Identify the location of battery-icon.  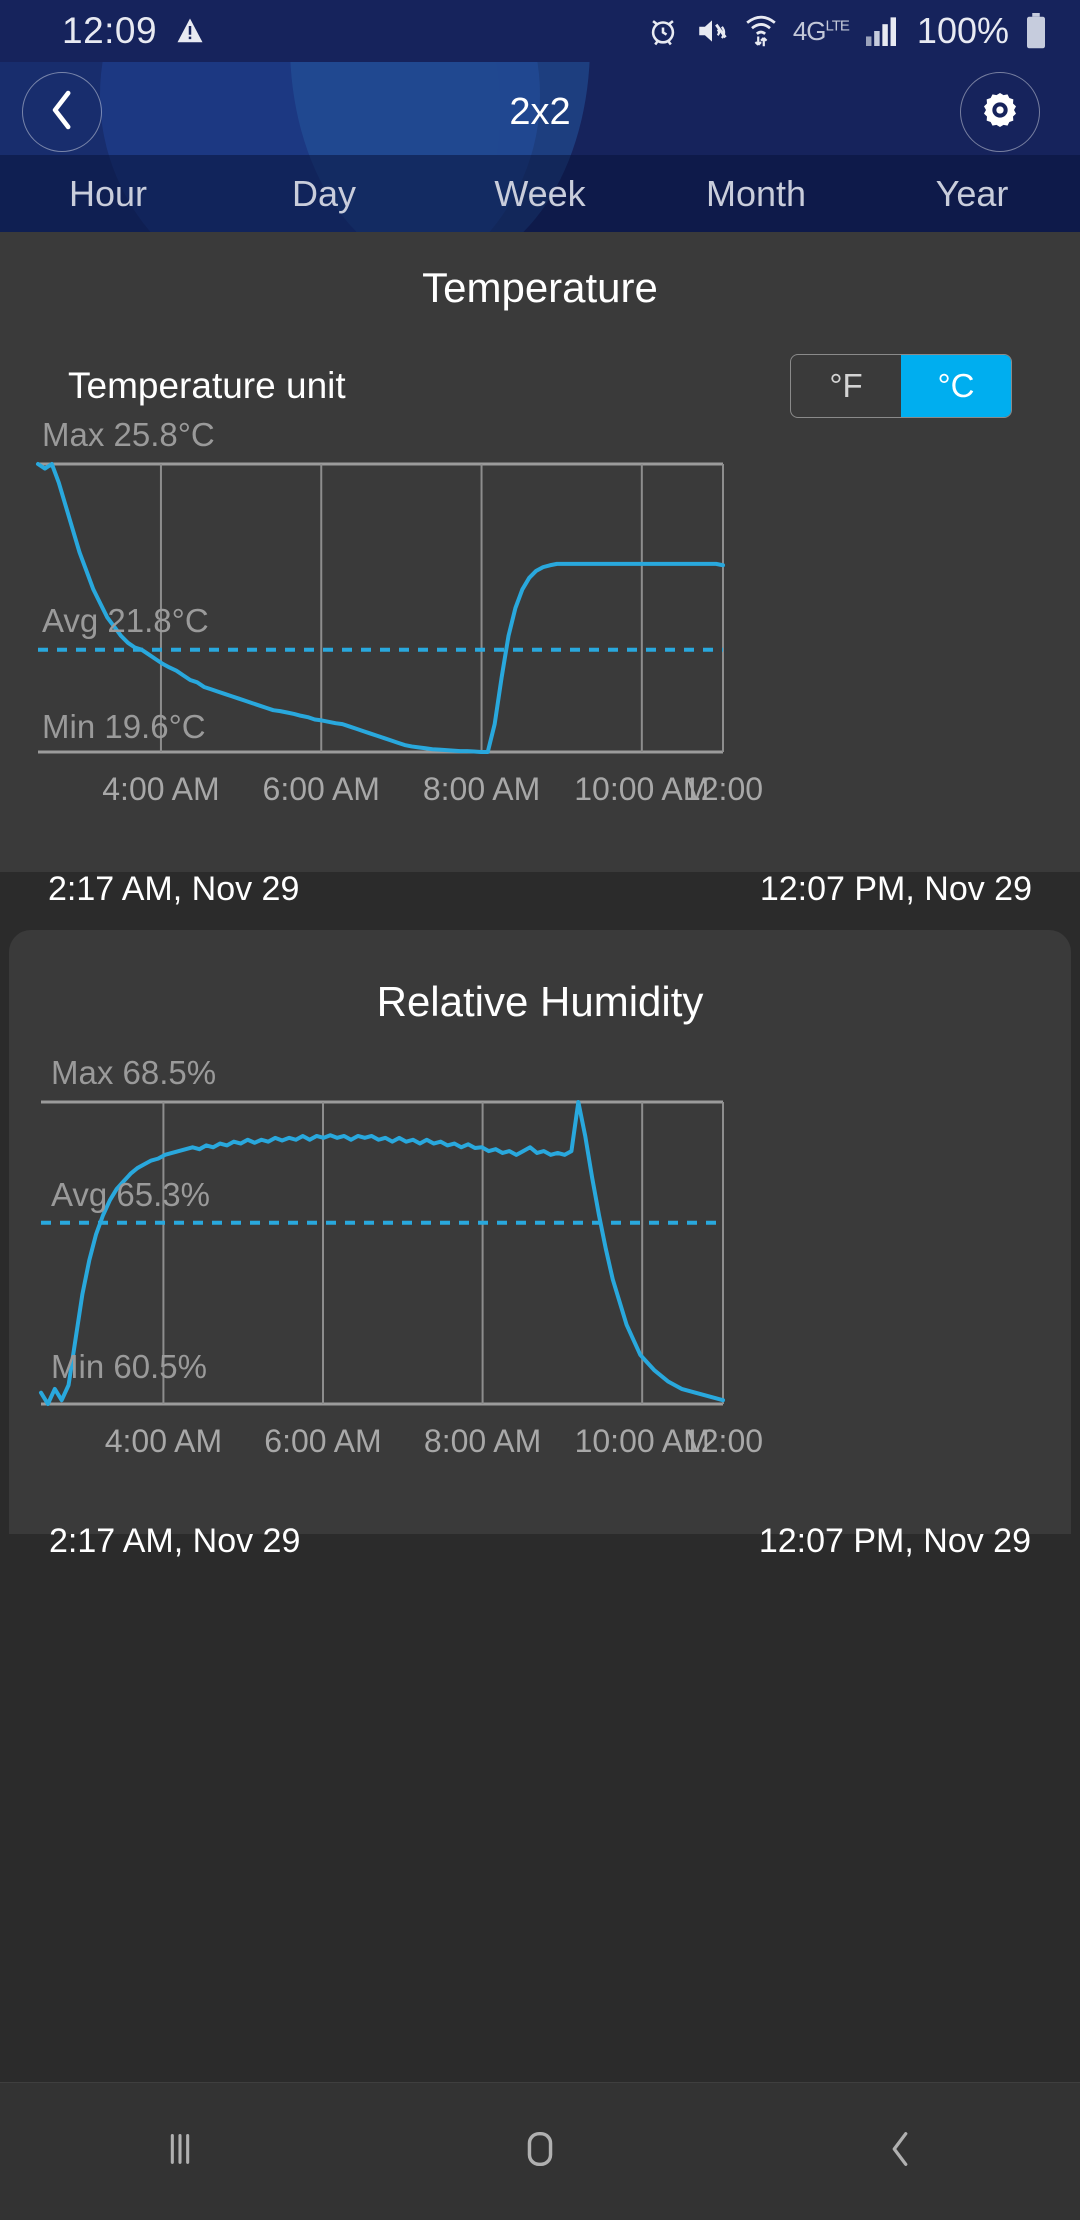
(1036, 31).